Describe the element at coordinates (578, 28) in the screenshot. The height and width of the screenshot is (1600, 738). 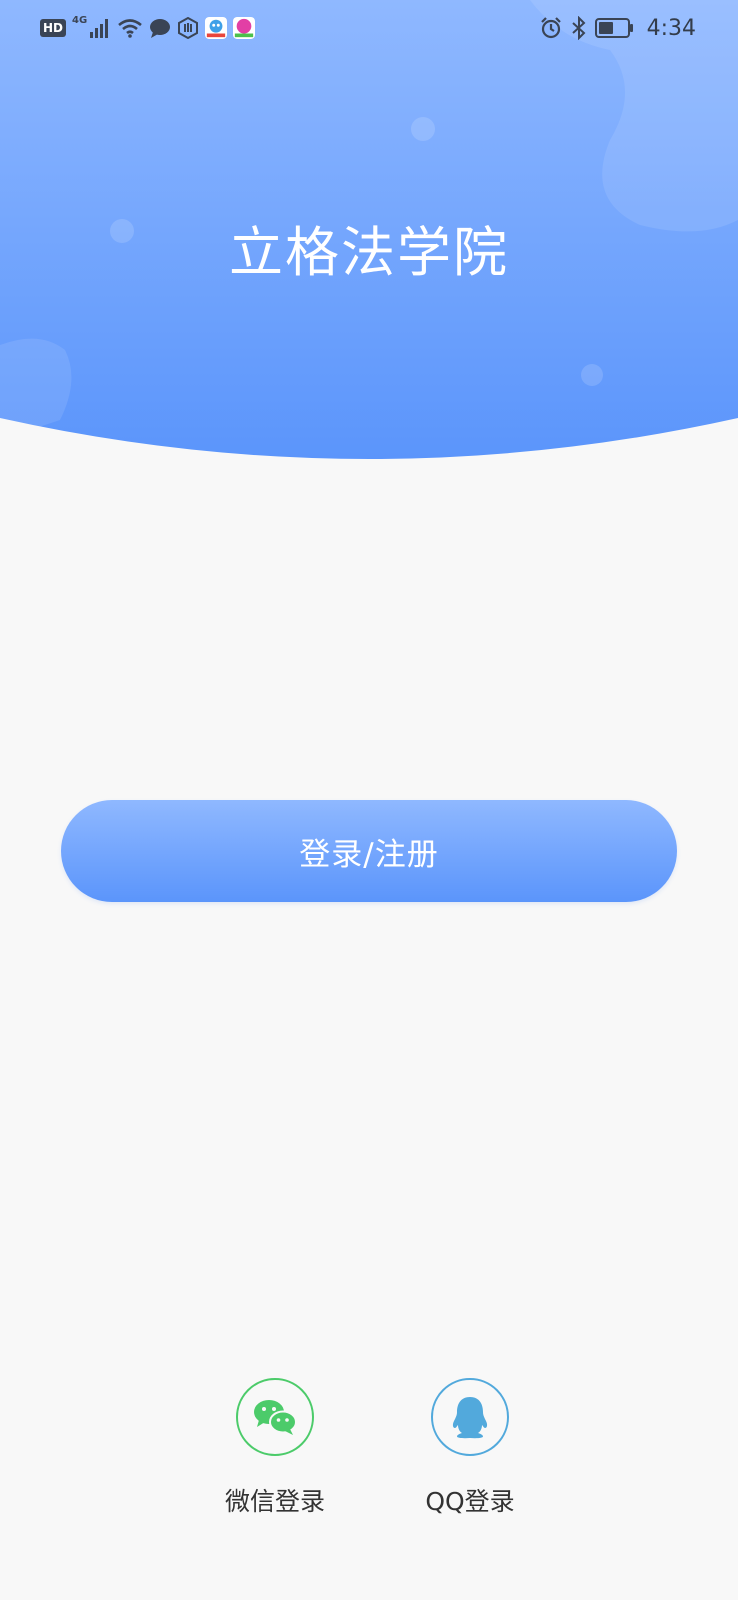
I see `bluetooth-icon` at that location.